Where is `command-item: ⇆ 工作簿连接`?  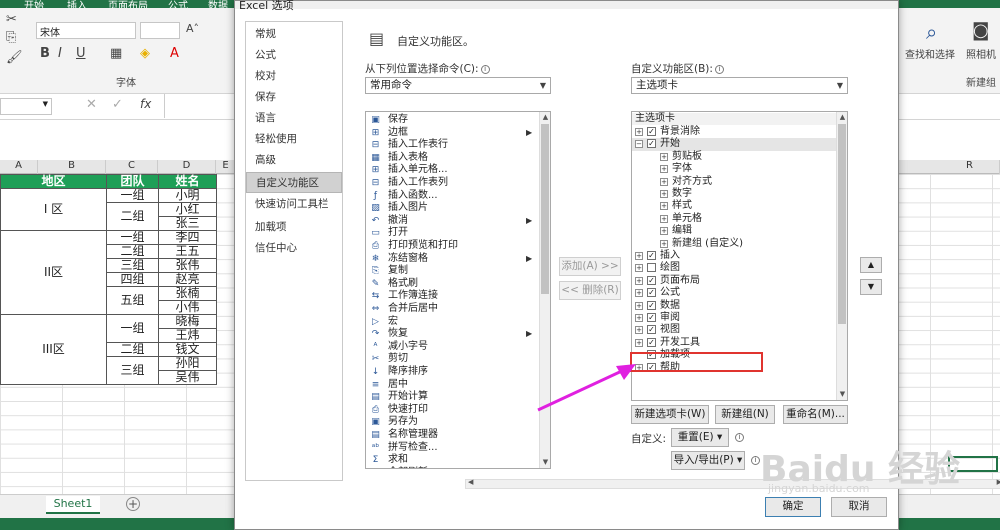 command-item: ⇆ 工作簿连接 is located at coordinates (451, 296).